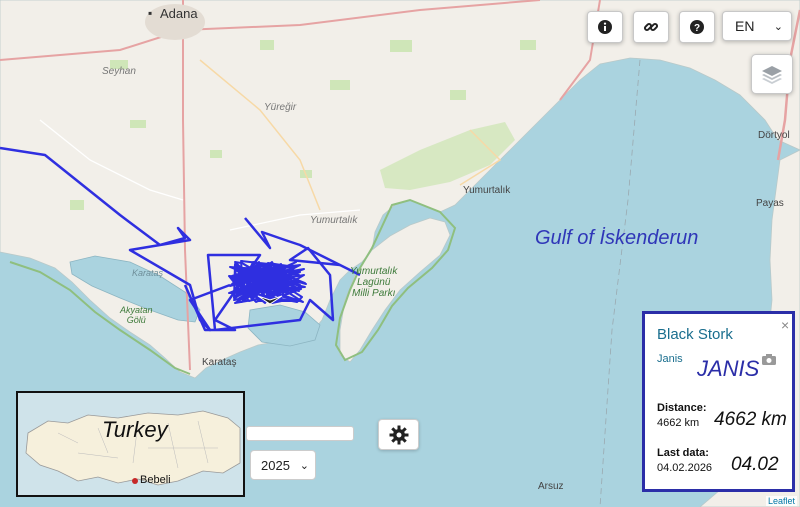 Image resolution: width=800 pixels, height=507 pixels. What do you see at coordinates (785, 325) in the screenshot?
I see `close-button: ×` at bounding box center [785, 325].